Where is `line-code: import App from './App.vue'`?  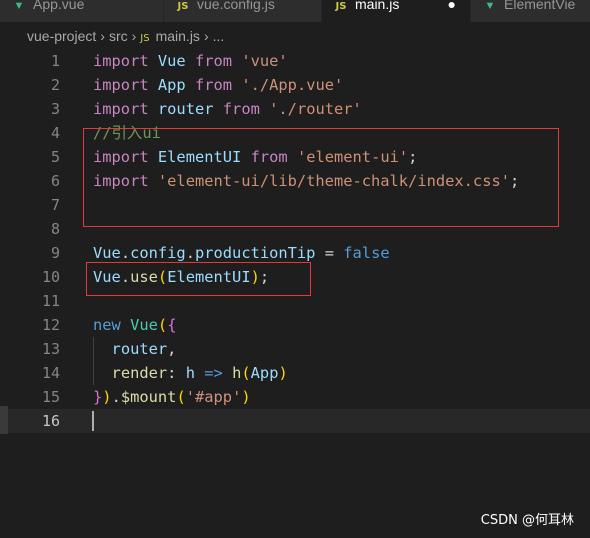
line-code: import App from './App.vue' is located at coordinates (218, 85).